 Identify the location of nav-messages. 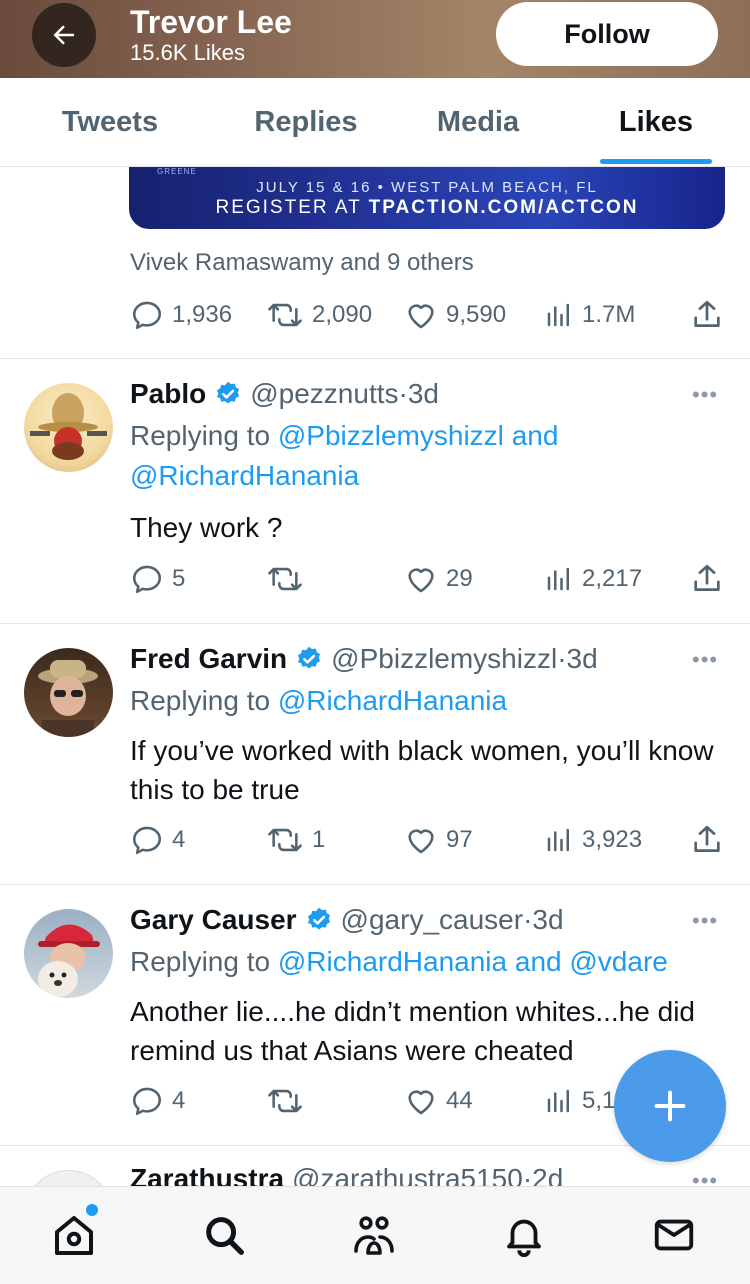
(674, 1235).